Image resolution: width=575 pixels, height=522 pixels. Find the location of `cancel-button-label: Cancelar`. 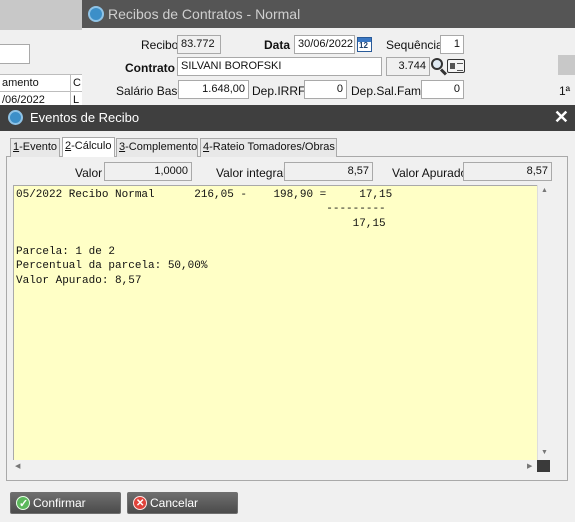

cancel-button-label: Cancelar is located at coordinates (174, 503).